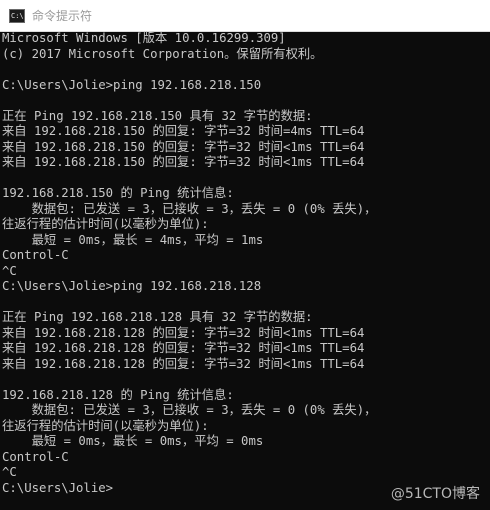  Describe the element at coordinates (133, 239) in the screenshot. I see `console-line: 最短 = 0ms，最长 = 4ms，平均 = 1ms` at that location.